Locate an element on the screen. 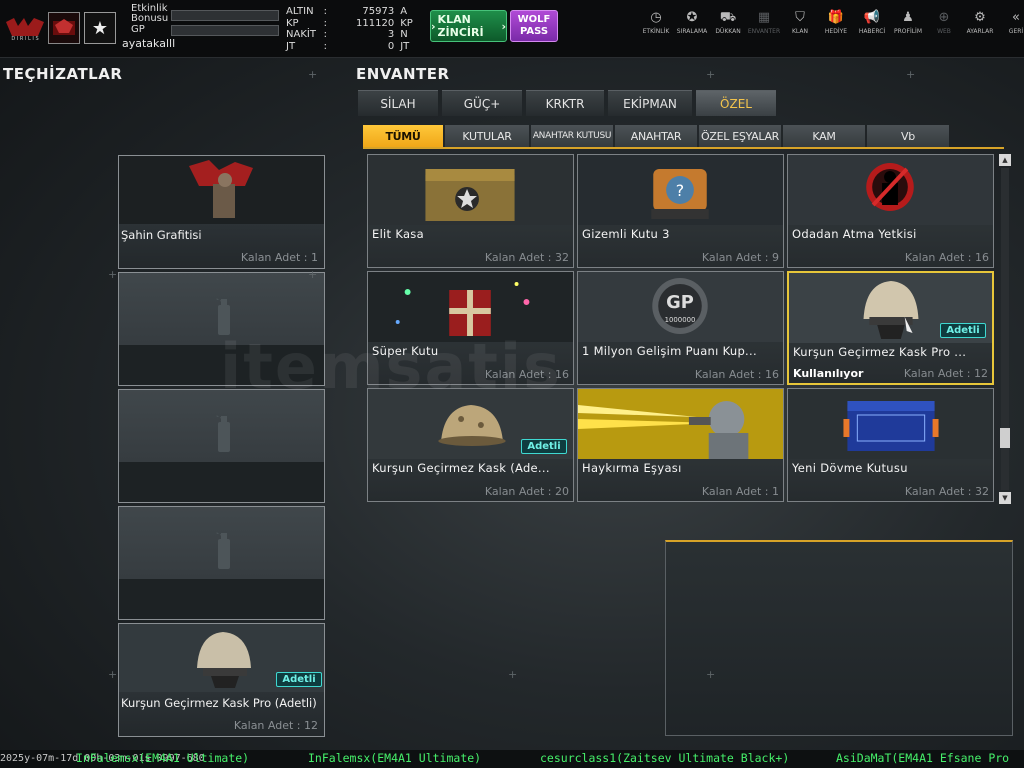  currency-label: NAKİT is located at coordinates (301, 34).